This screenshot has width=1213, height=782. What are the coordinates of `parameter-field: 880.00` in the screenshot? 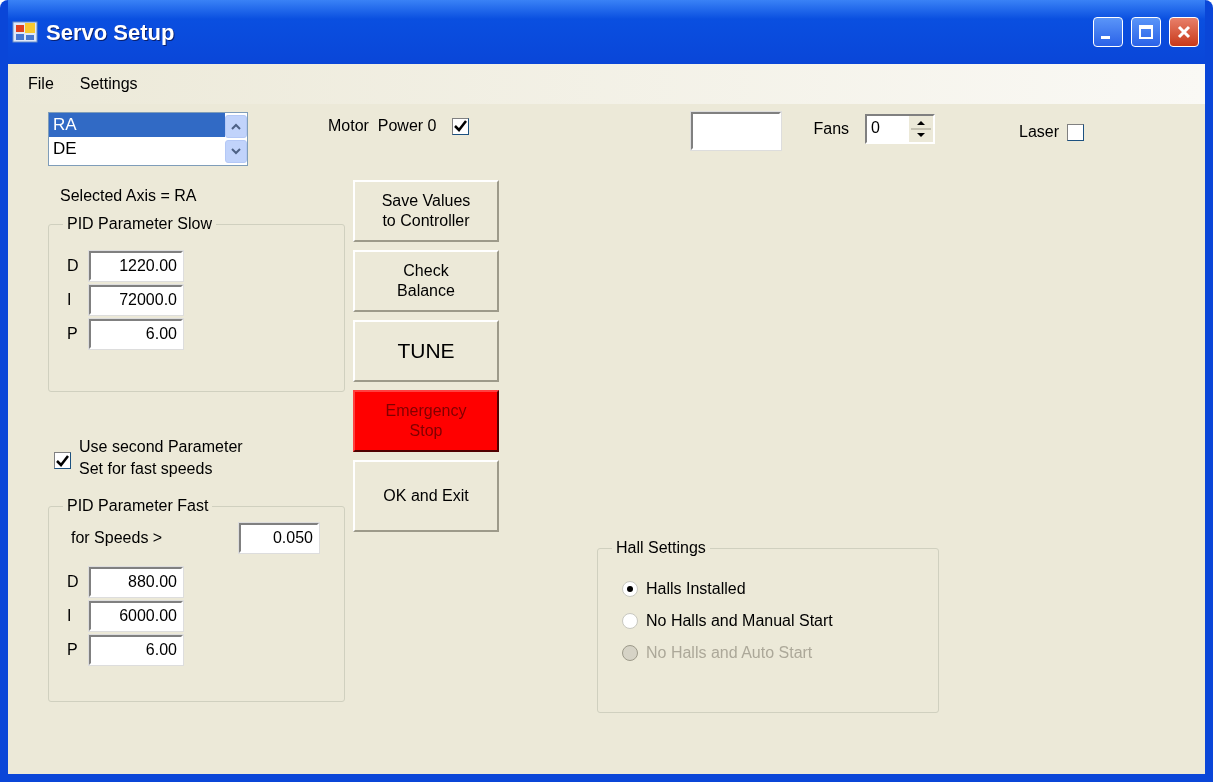 It's located at (136, 582).